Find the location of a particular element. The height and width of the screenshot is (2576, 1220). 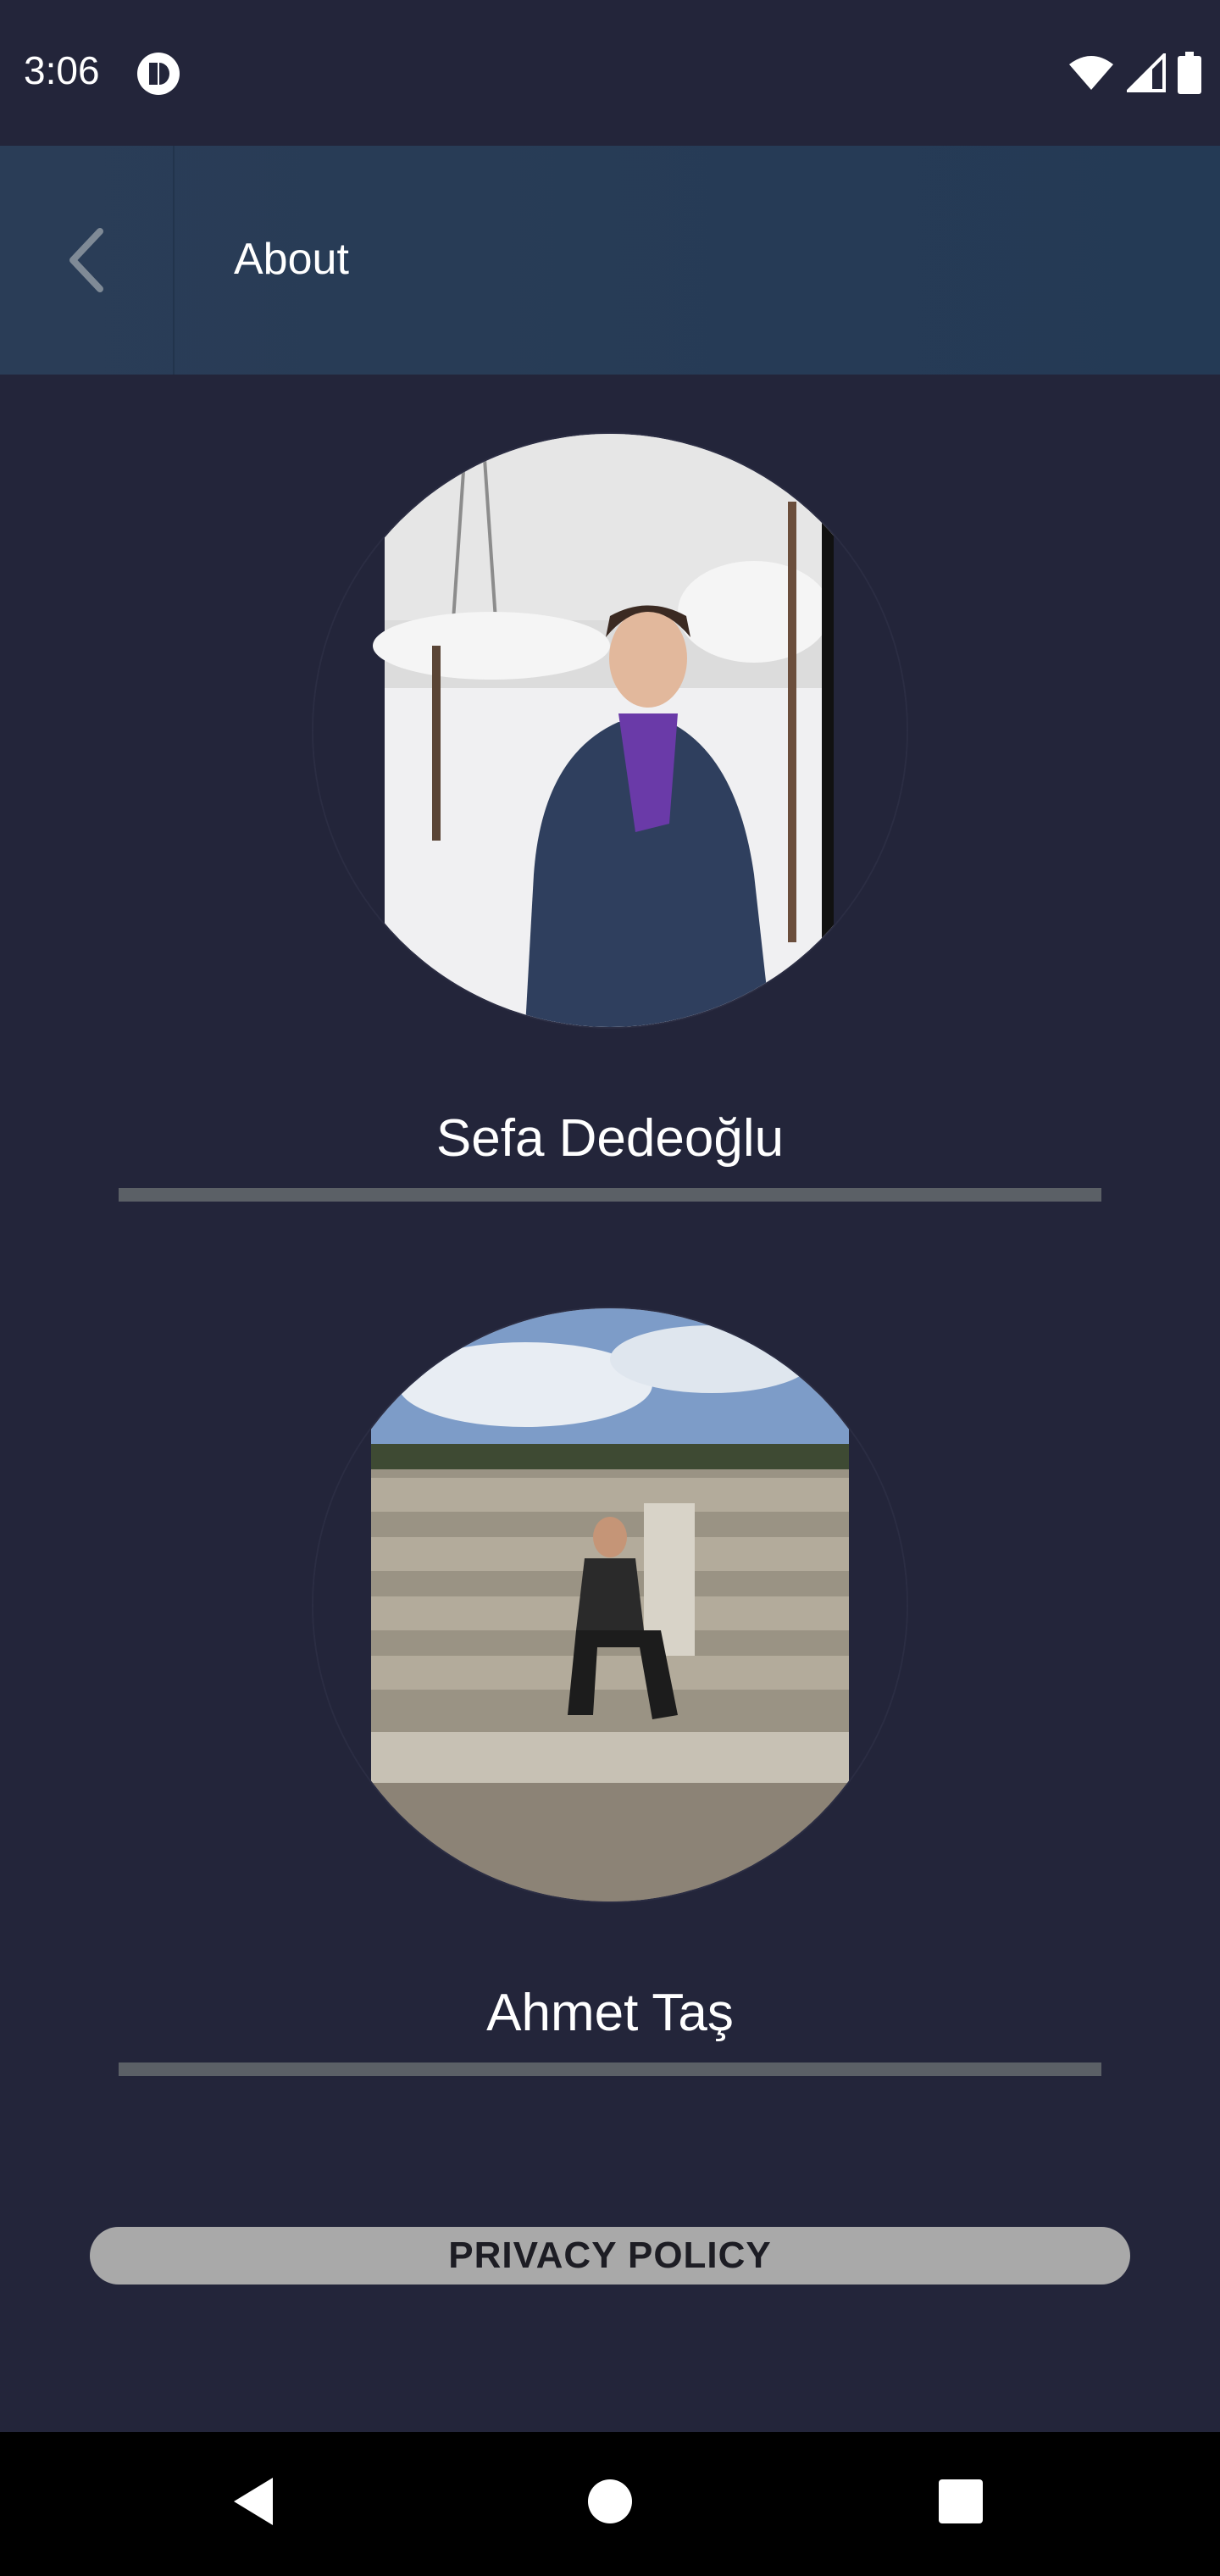

profile-photo-sefa is located at coordinates (610, 730).